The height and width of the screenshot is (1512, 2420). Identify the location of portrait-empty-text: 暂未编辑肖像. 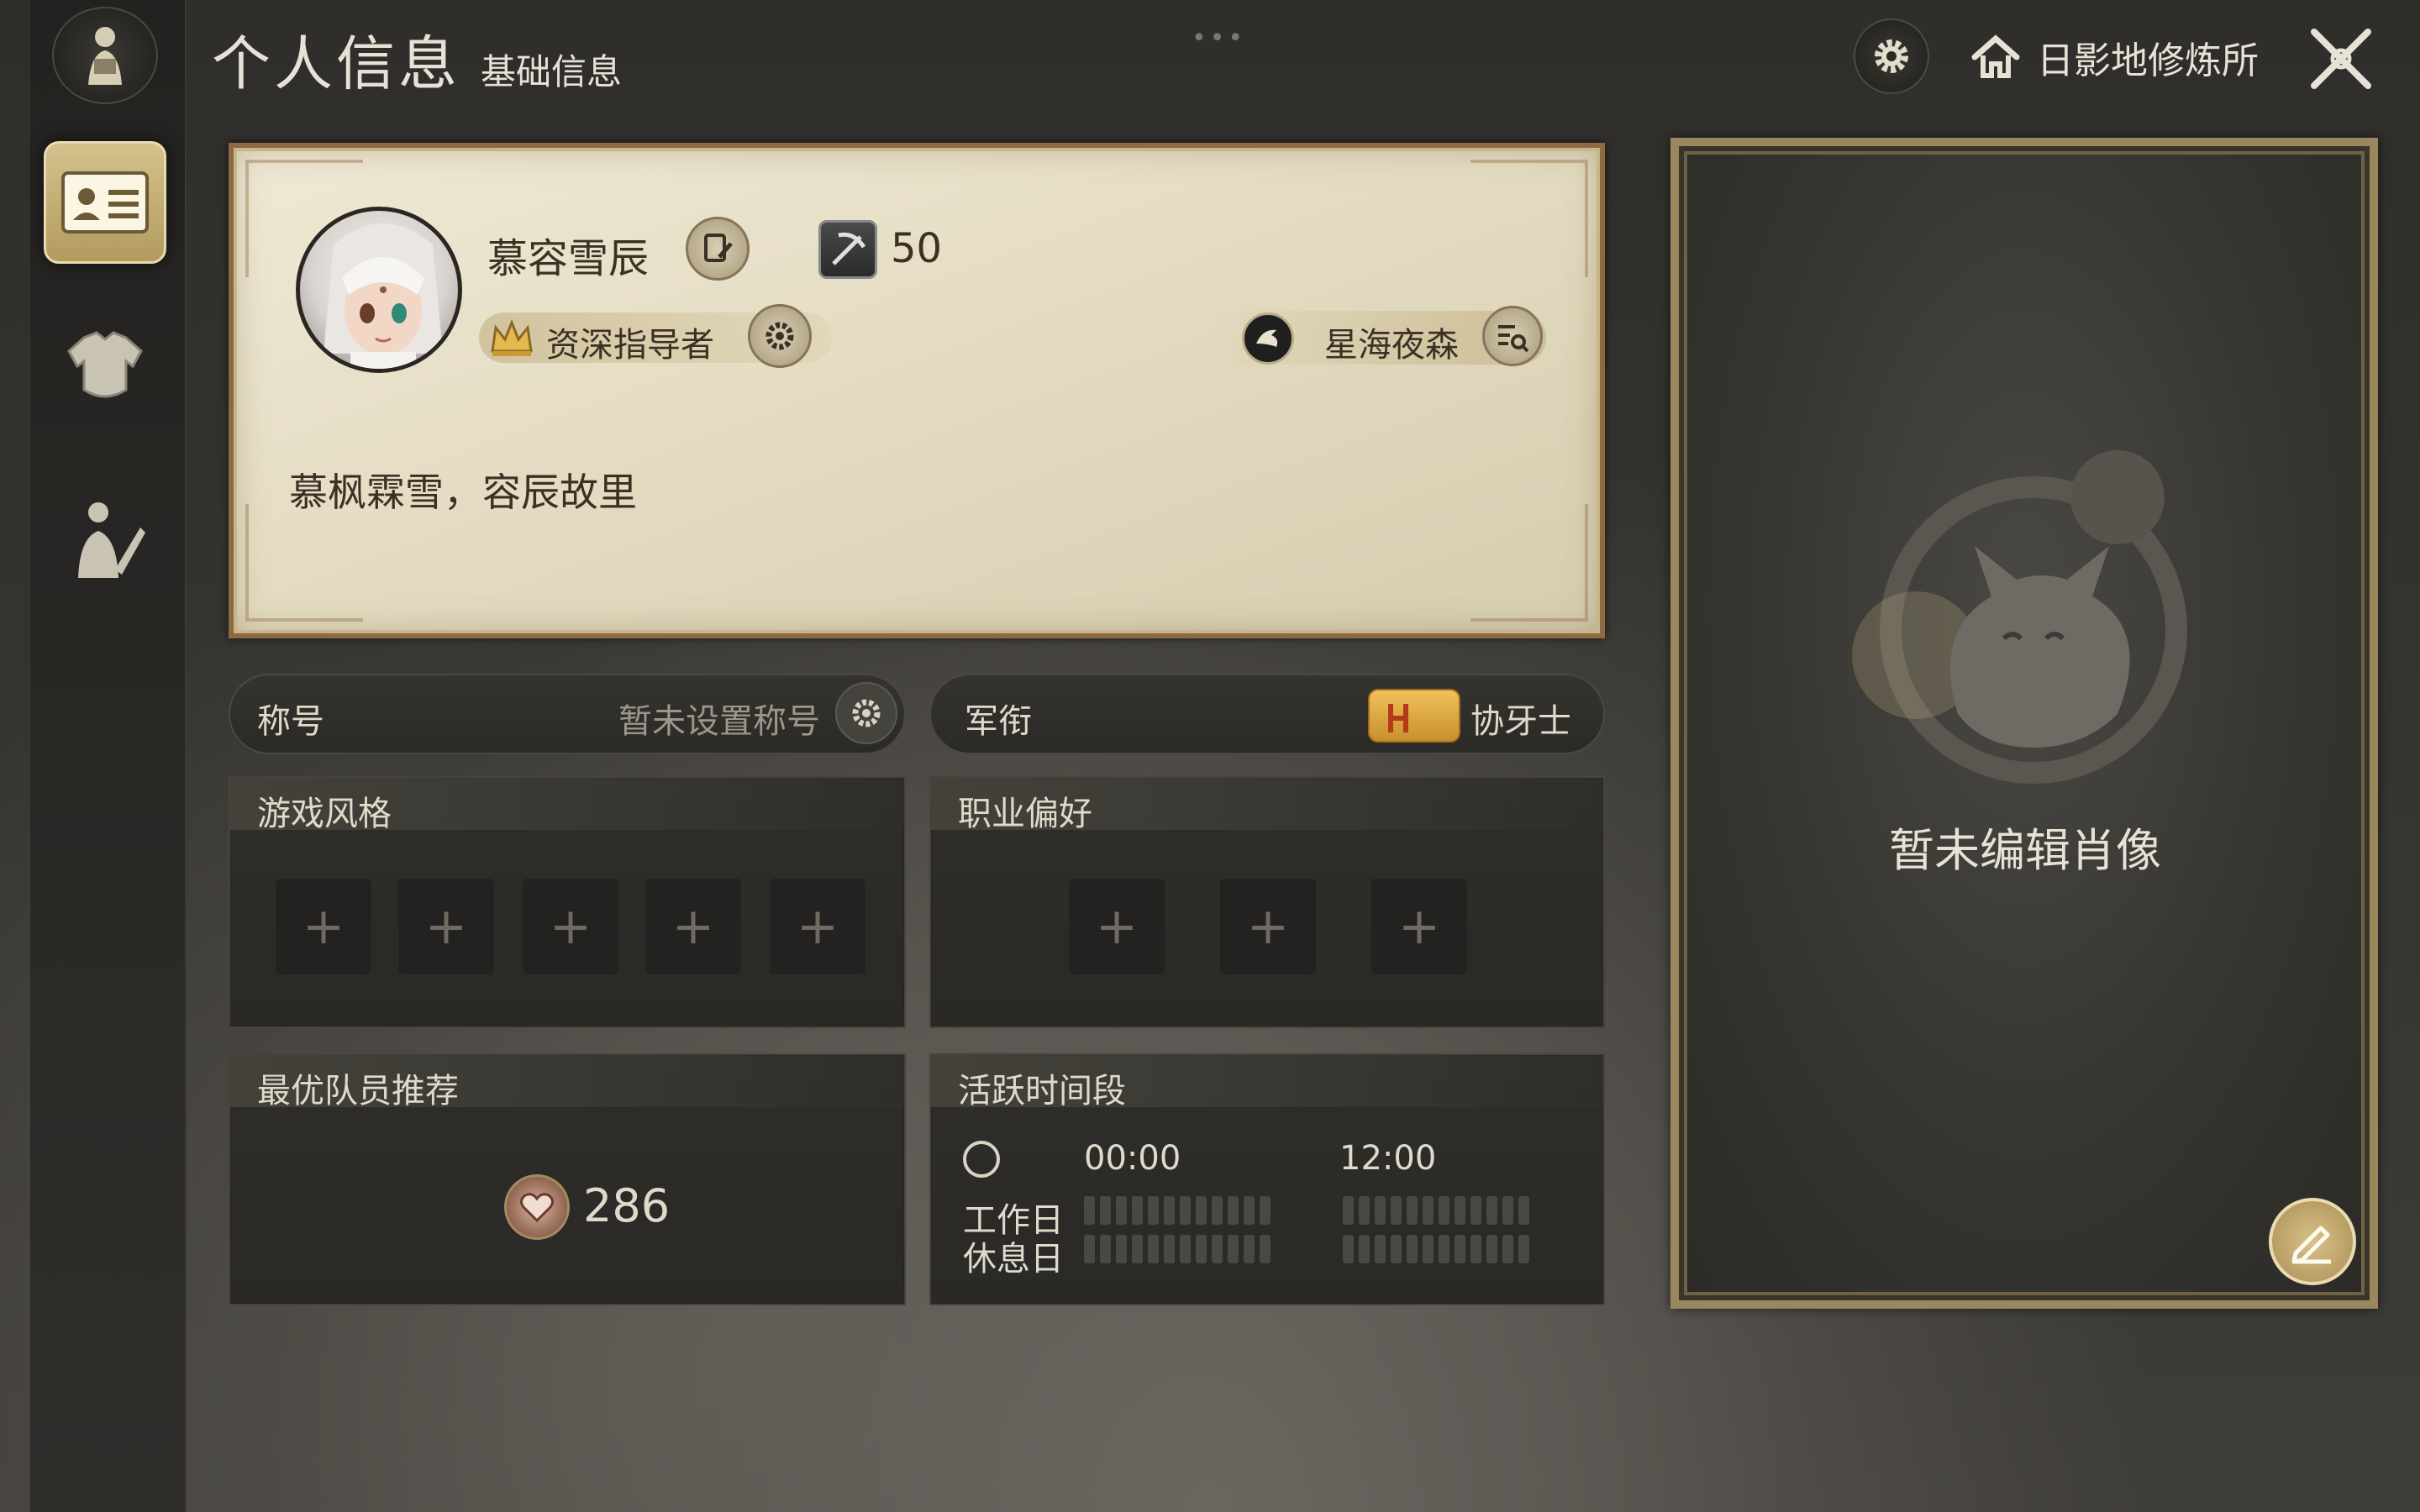
(2025, 850).